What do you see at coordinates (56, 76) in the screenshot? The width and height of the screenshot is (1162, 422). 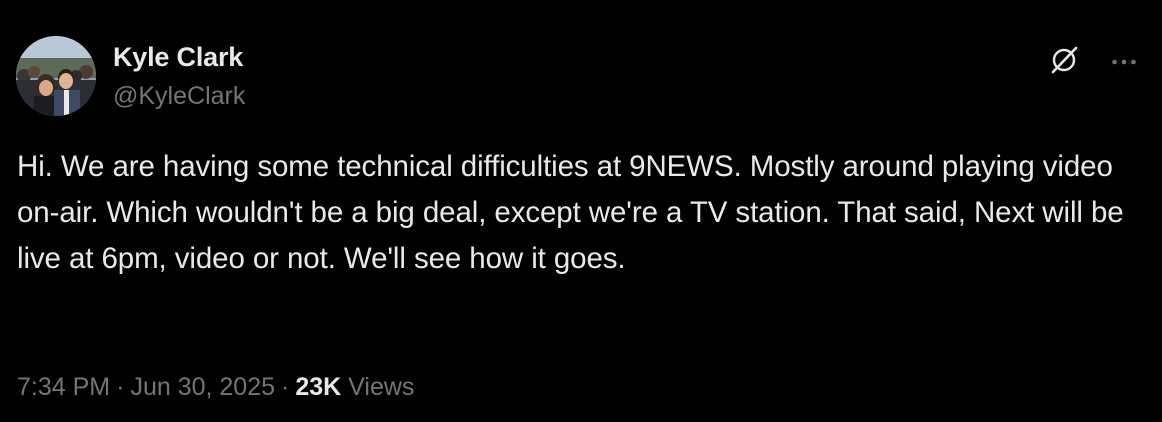 I see `avatar` at bounding box center [56, 76].